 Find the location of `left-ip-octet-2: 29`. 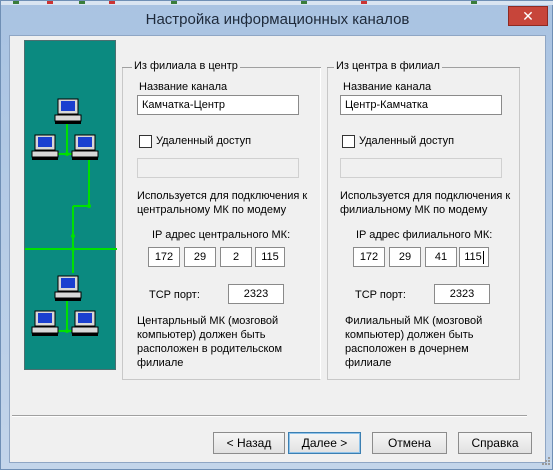

left-ip-octet-2: 29 is located at coordinates (200, 257).